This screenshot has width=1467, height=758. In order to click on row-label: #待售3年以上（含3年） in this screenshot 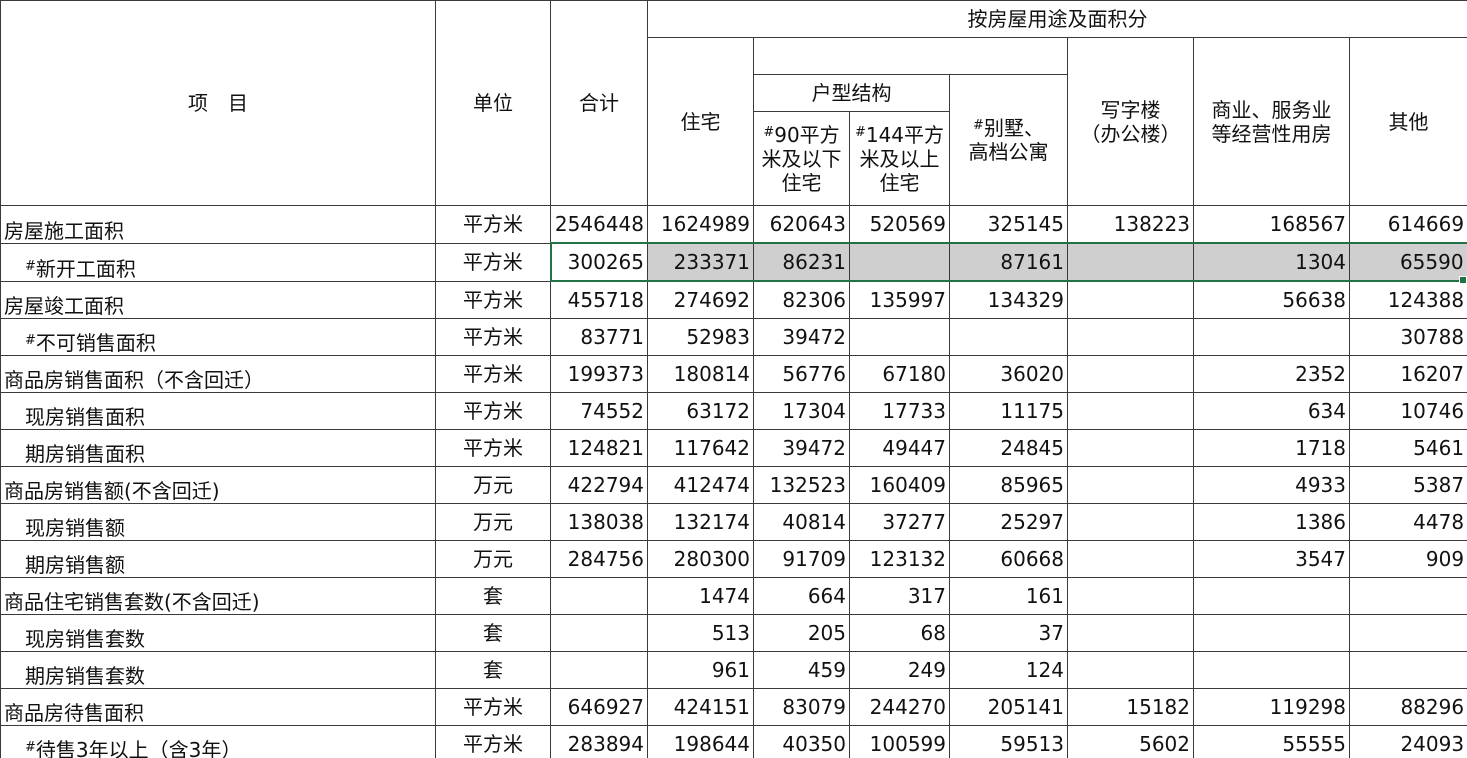, I will do `click(218, 741)`.